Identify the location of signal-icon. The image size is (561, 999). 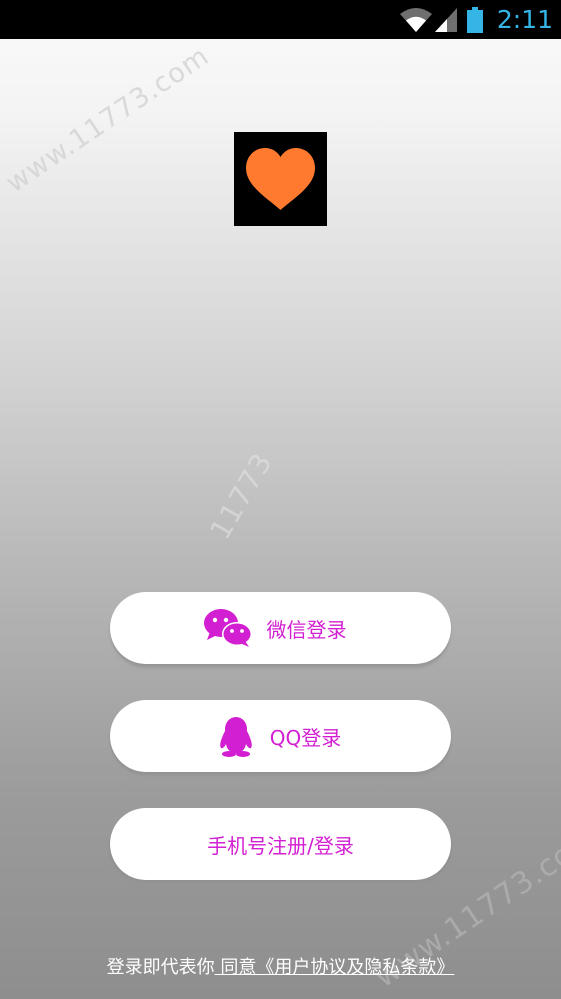
(445, 19).